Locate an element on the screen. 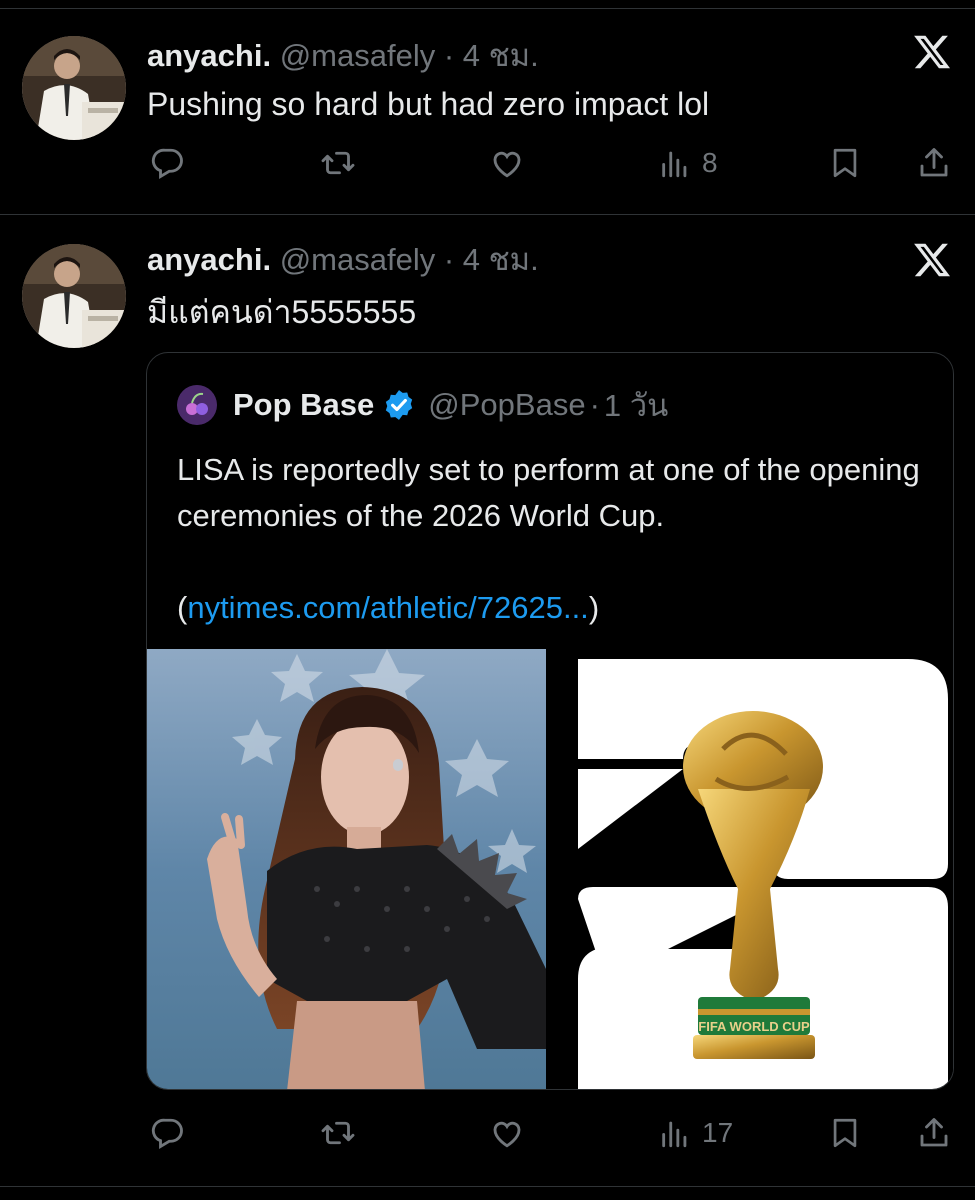  quoted-tweet-link-line: (nytimes.com/athletic/72625...) is located at coordinates (388, 608).